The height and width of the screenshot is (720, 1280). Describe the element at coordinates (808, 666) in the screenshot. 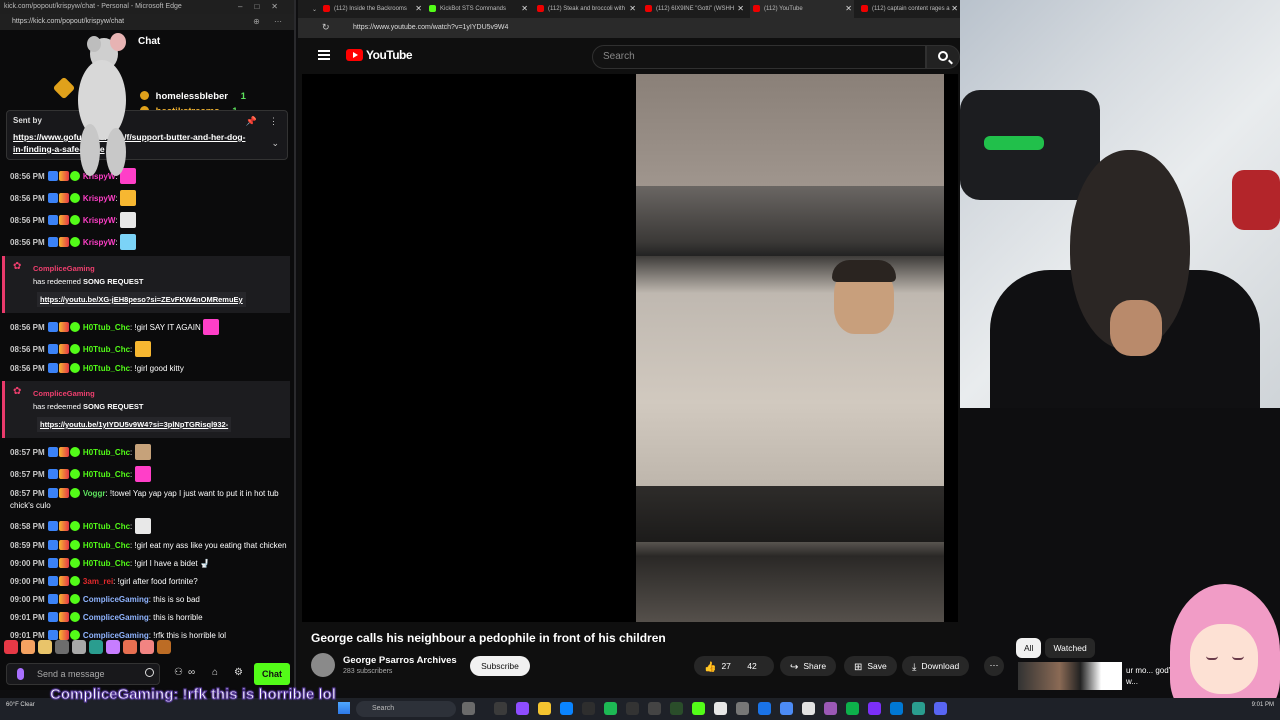

I see `share-button: ↪ Share` at that location.